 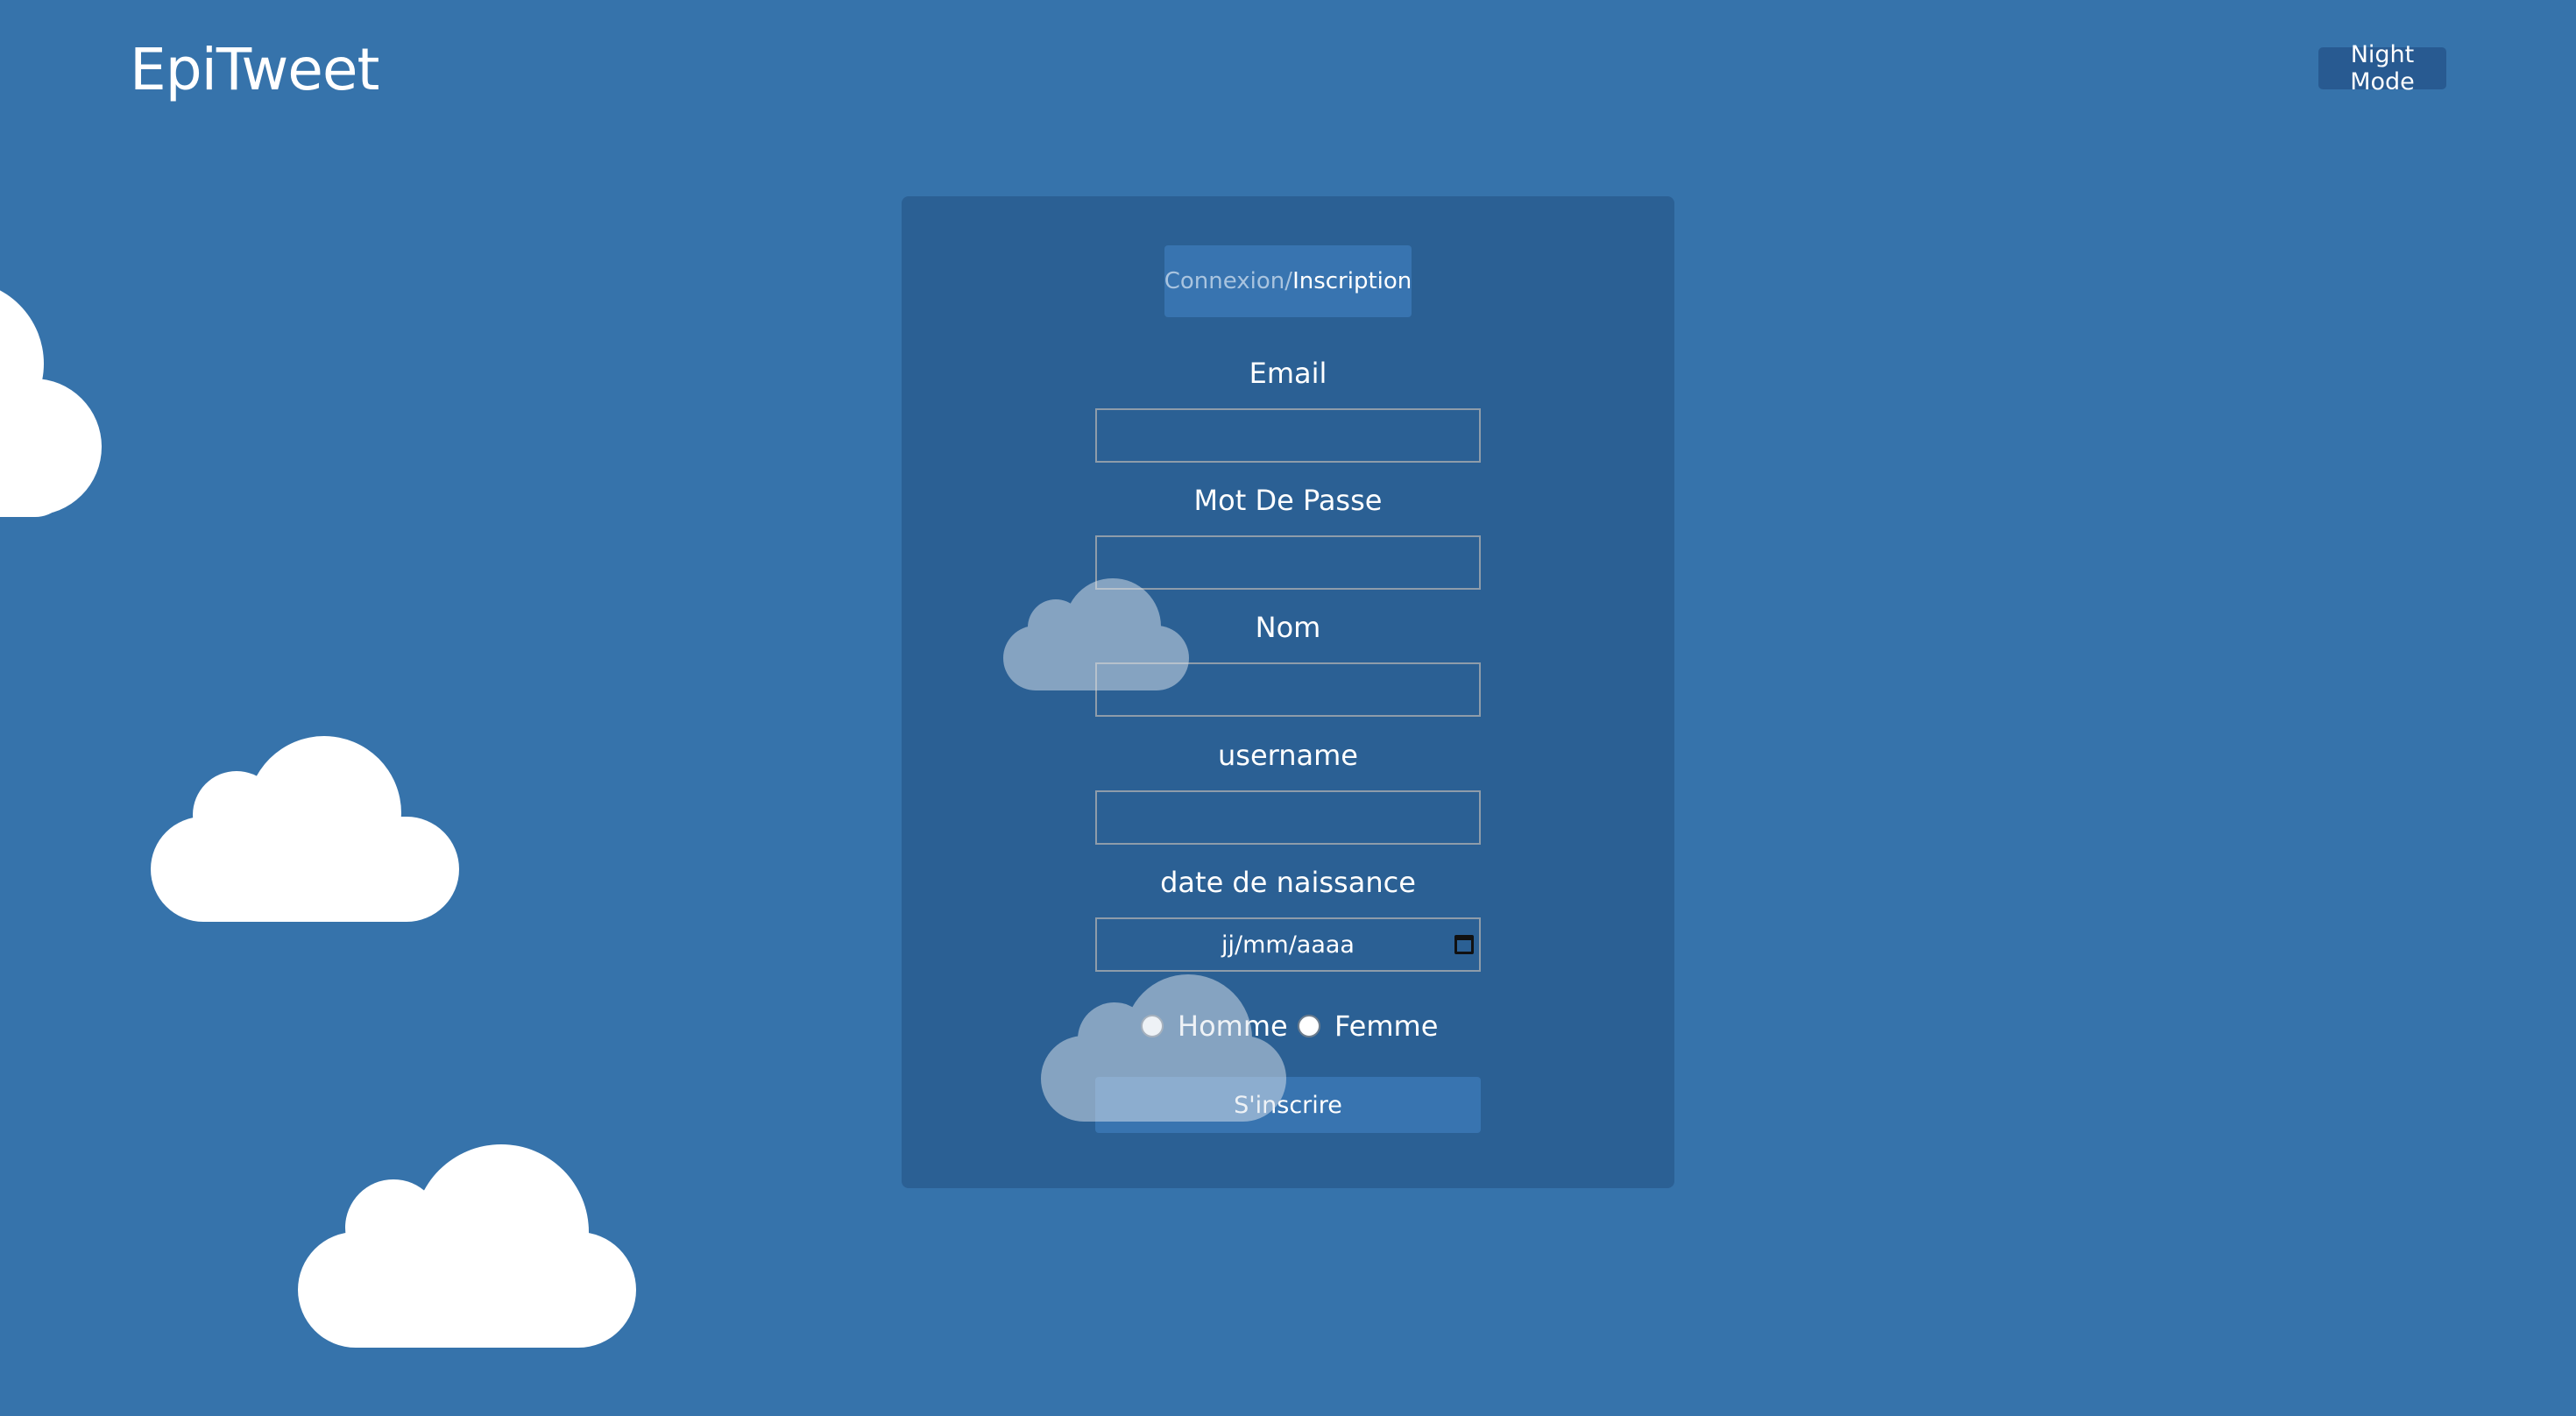 I want to click on email-field, so click(x=1288, y=435).